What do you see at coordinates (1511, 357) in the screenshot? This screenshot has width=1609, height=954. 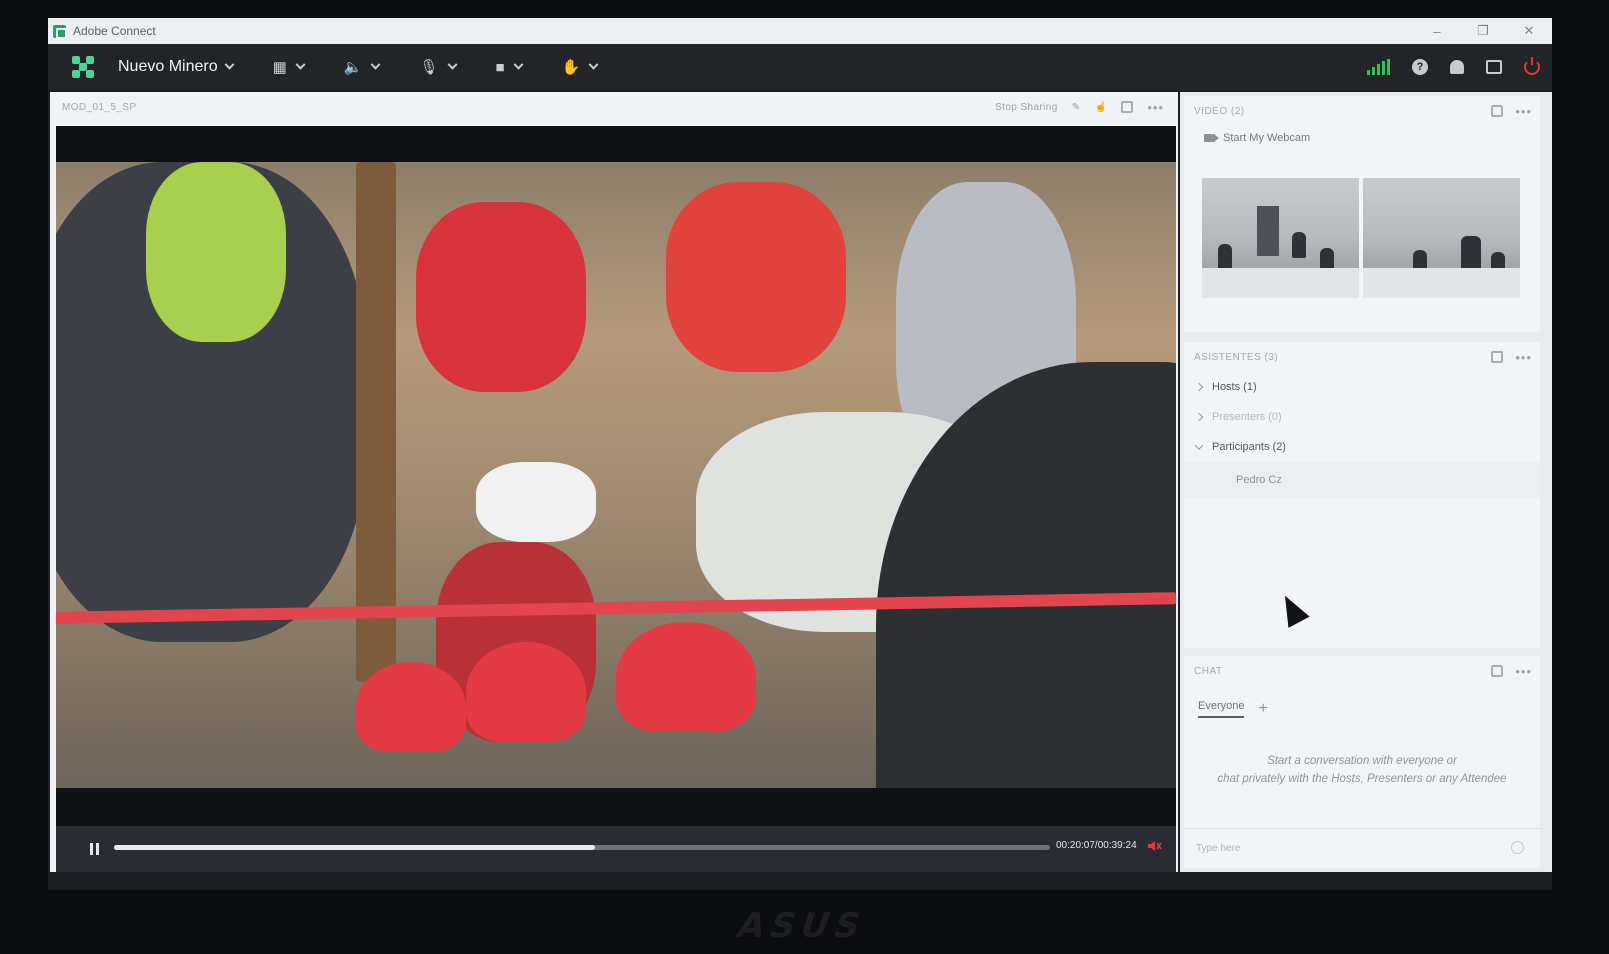 I see `attendees-pod-actions: •••` at bounding box center [1511, 357].